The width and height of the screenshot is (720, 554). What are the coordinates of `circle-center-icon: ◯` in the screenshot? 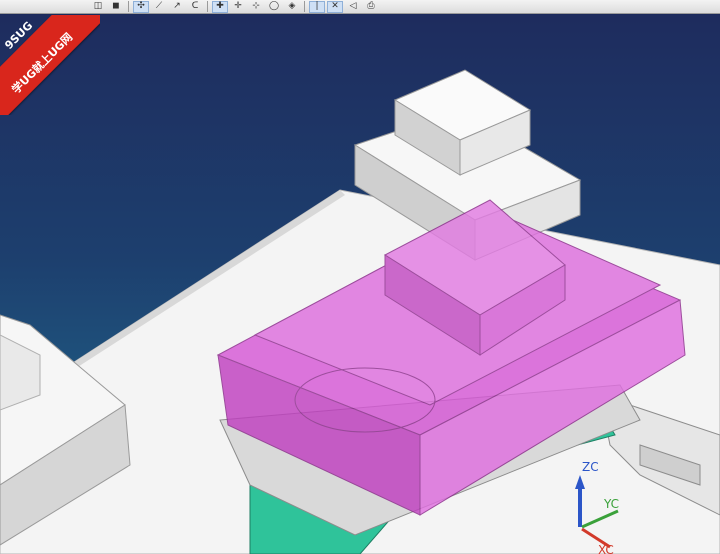 It's located at (274, 7).